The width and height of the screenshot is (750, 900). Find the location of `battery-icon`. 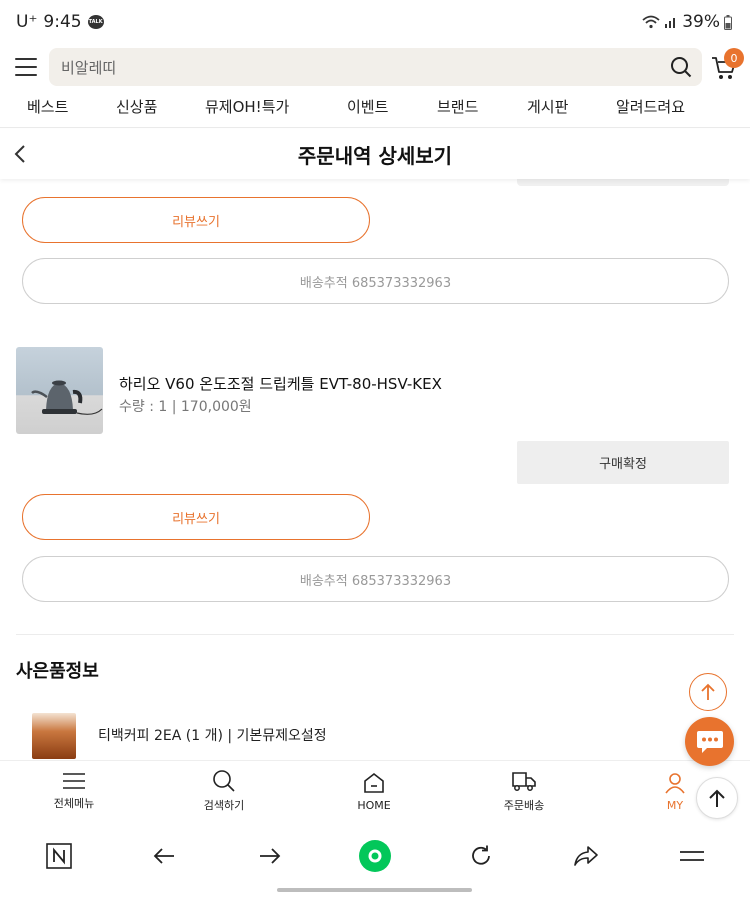

battery-icon is located at coordinates (728, 22).